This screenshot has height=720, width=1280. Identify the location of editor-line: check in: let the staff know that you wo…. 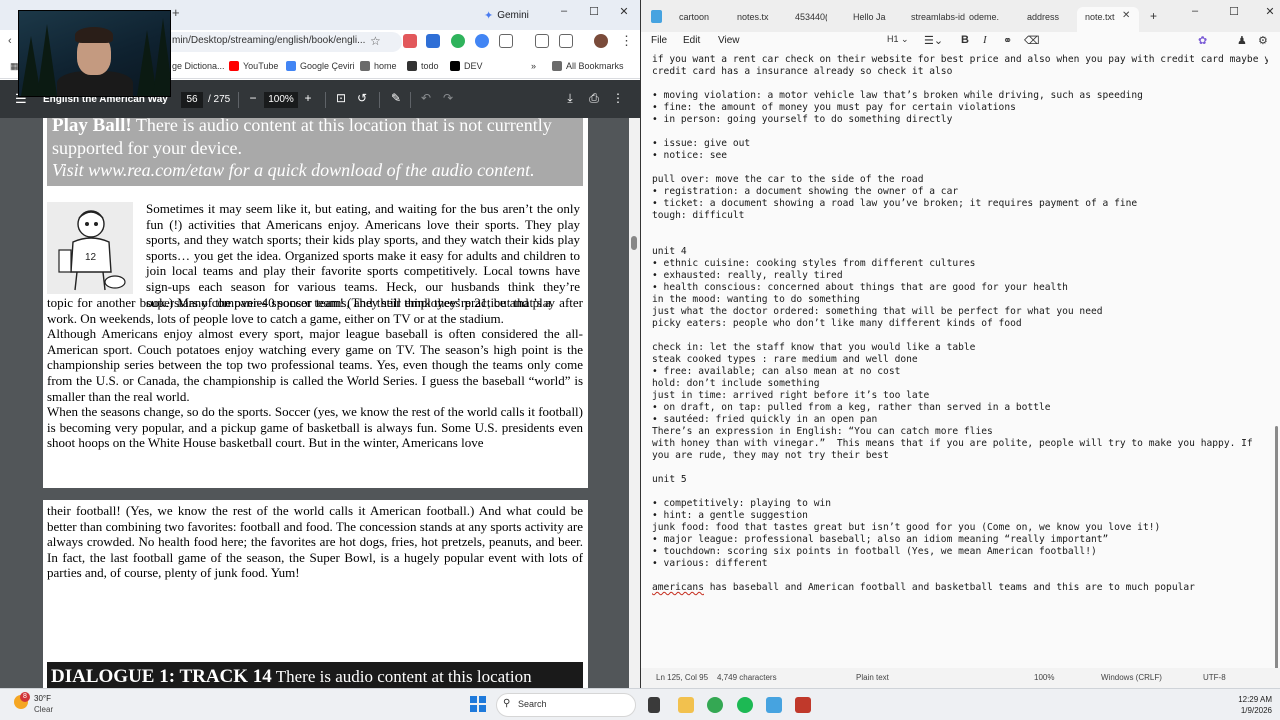
(960, 348).